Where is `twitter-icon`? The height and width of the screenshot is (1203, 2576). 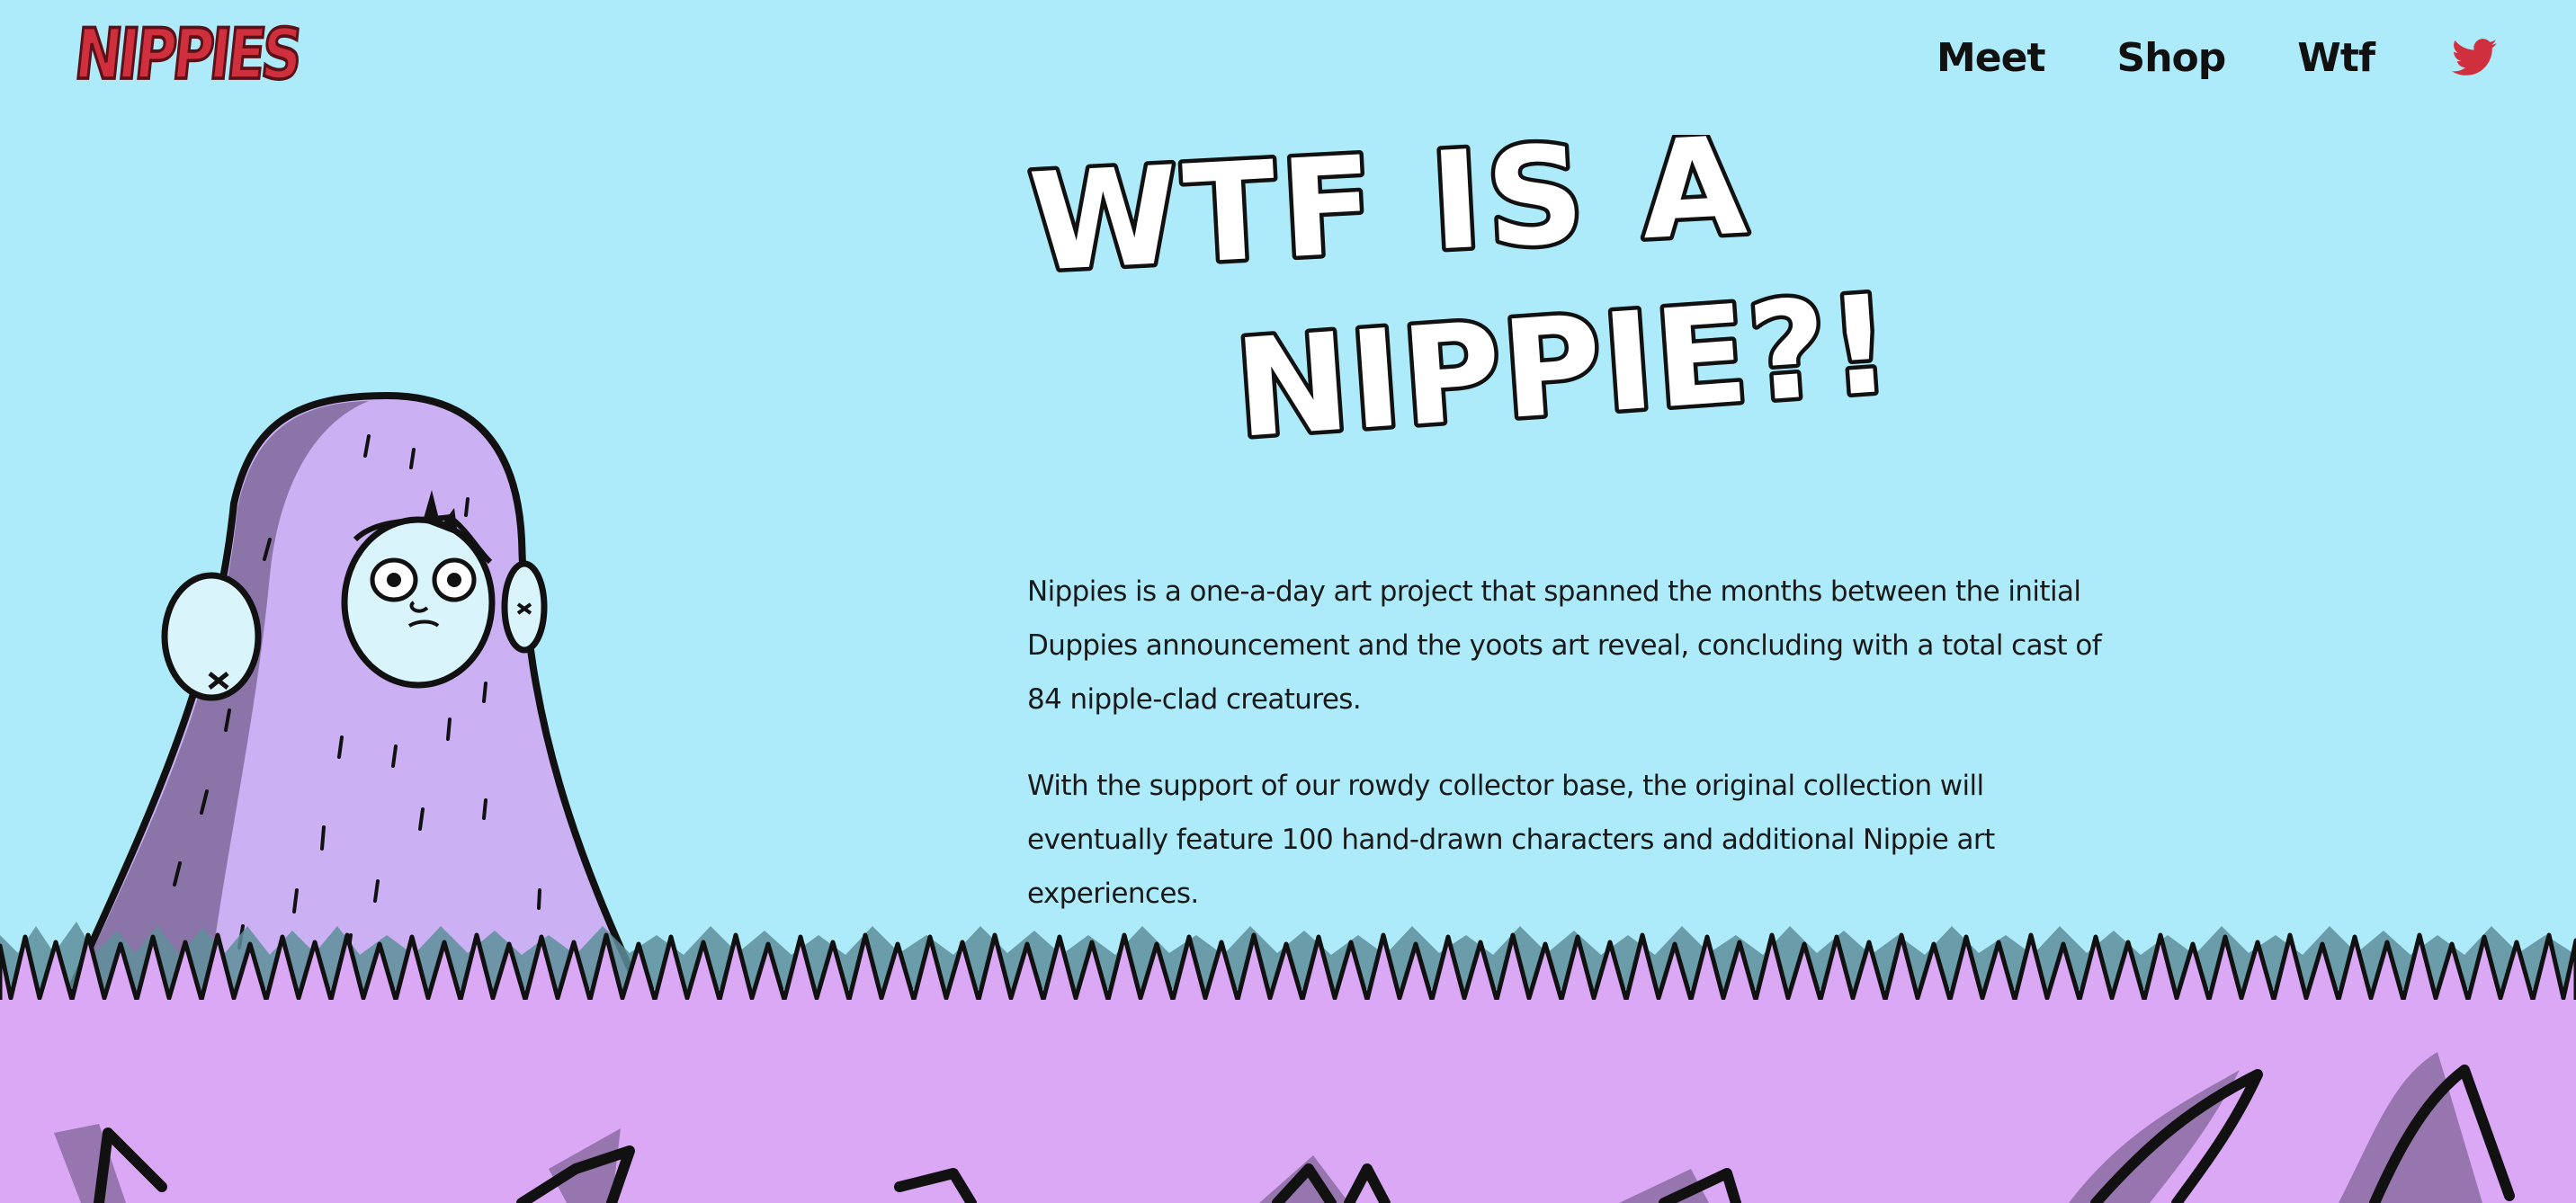
twitter-icon is located at coordinates (2474, 57).